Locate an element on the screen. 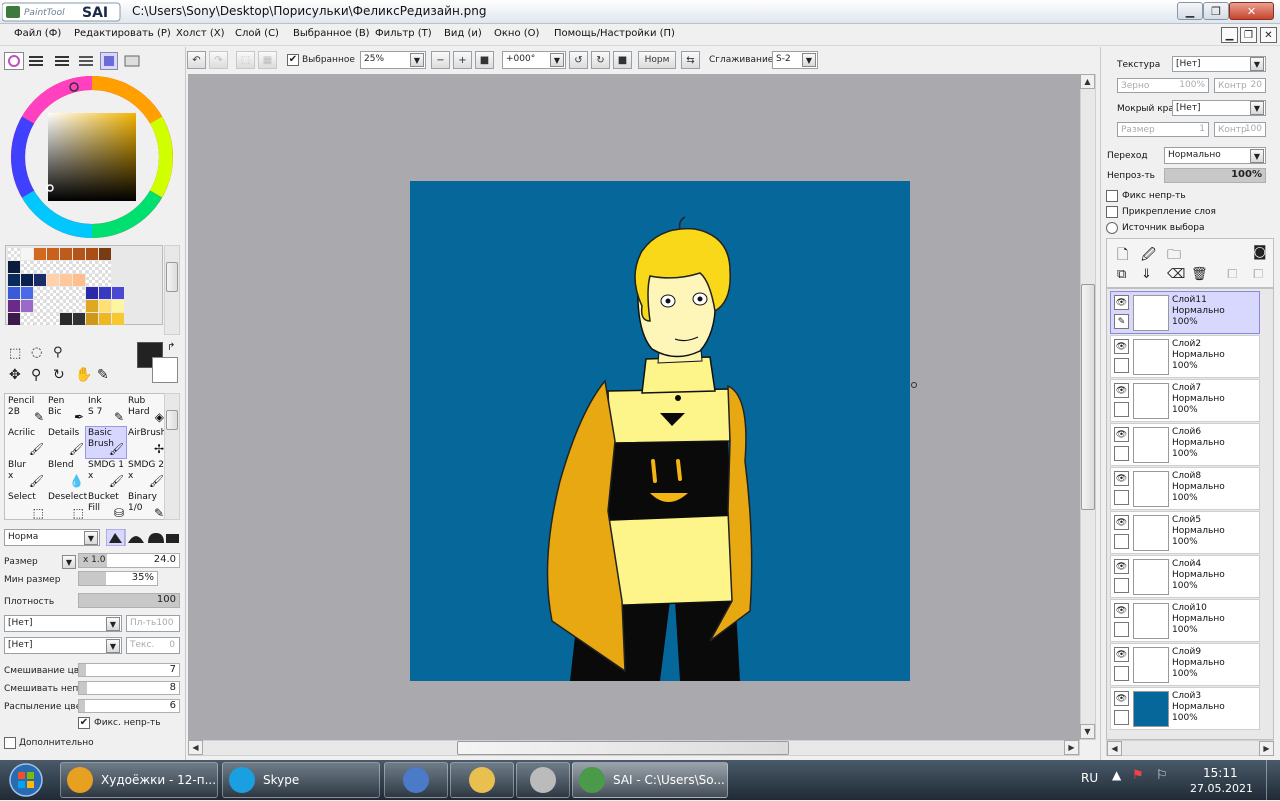 This screenshot has height=801, width=1280. mdi-restore-button: ❐ is located at coordinates (1248, 35).